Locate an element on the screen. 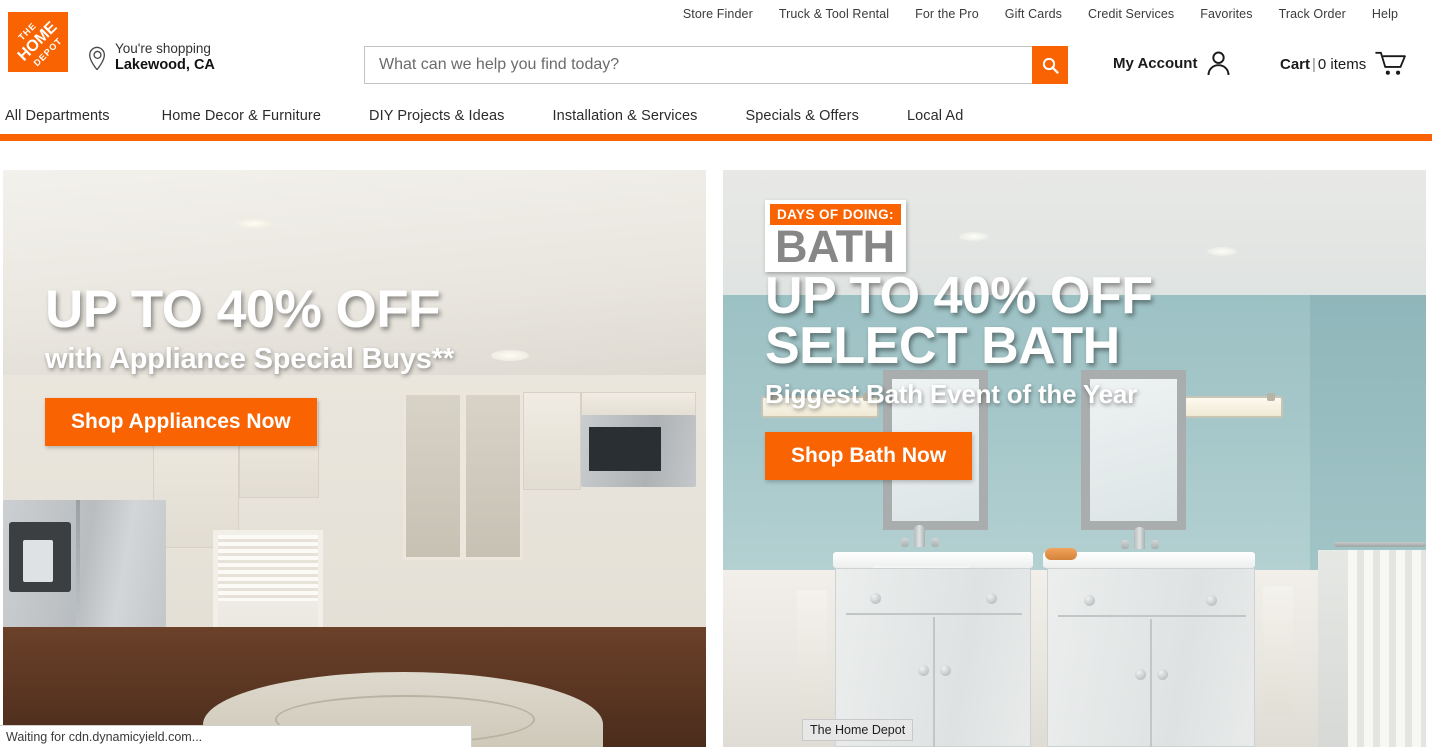 This screenshot has height=747, width=1432. shop-appliances-now-button: Shop Appliances Now is located at coordinates (181, 421).